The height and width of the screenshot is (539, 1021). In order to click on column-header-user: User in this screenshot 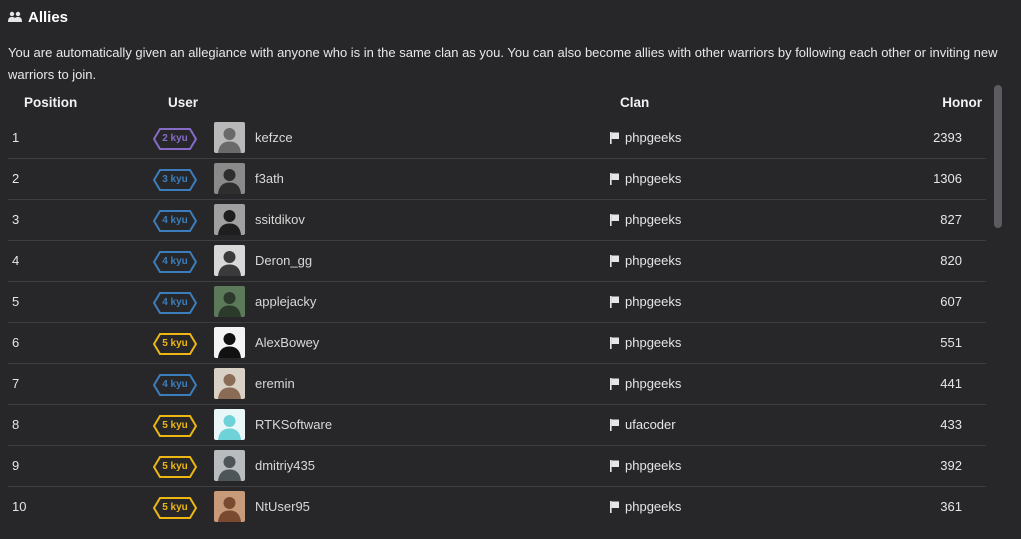, I will do `click(183, 102)`.